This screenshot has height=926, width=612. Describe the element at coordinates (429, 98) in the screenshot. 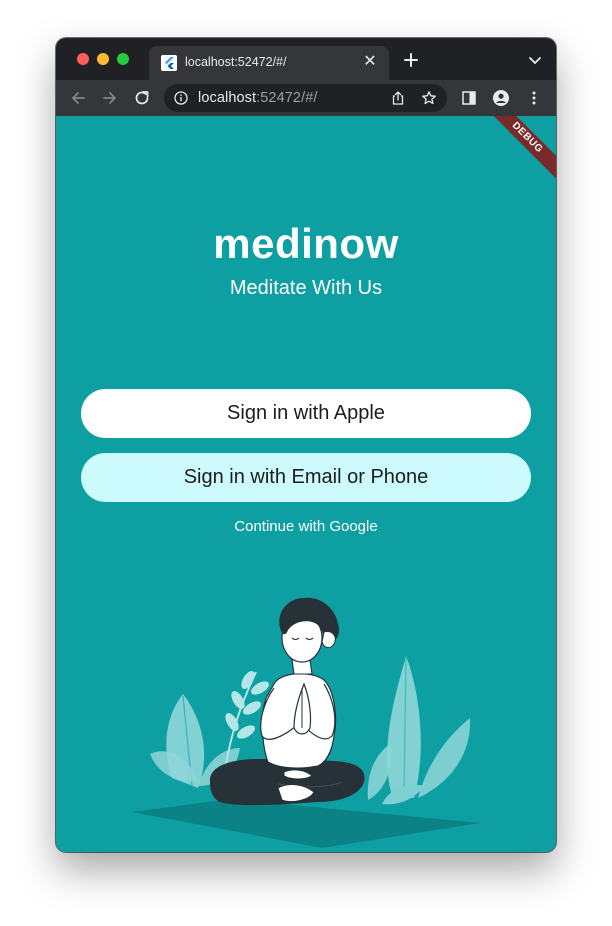

I see `star-icon` at that location.